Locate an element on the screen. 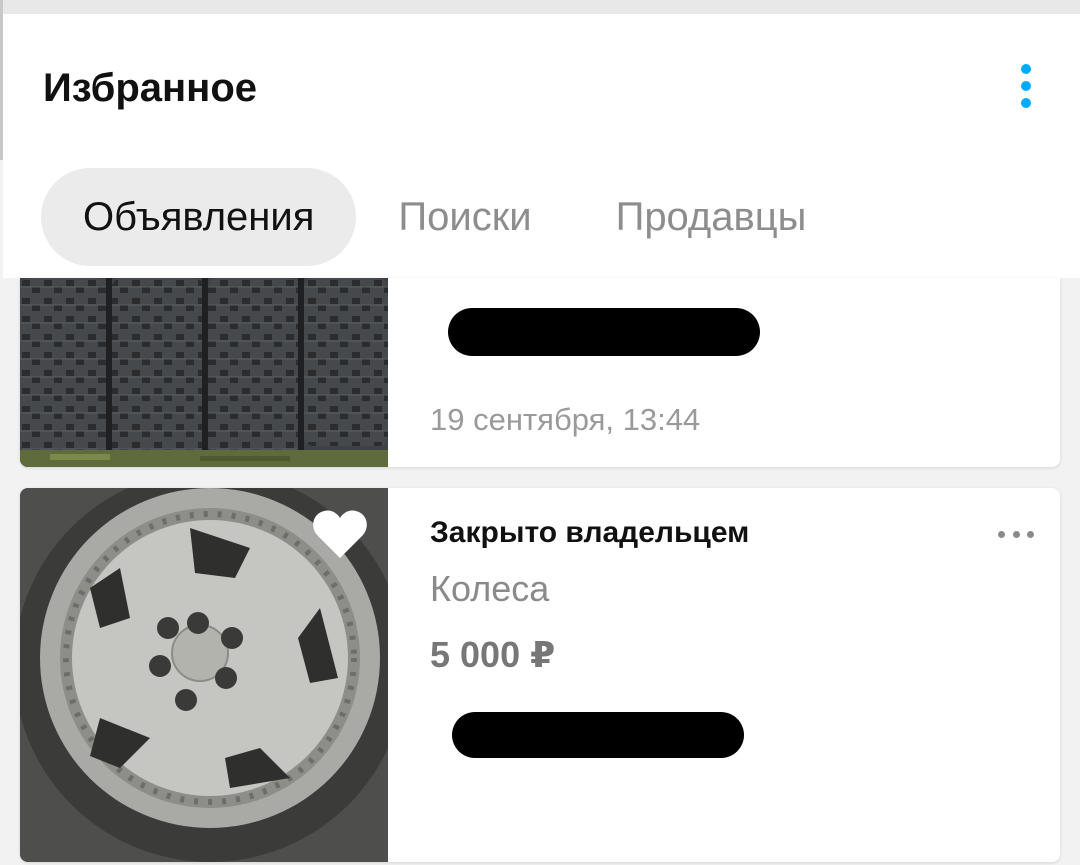  heart-icon is located at coordinates (340, 534).